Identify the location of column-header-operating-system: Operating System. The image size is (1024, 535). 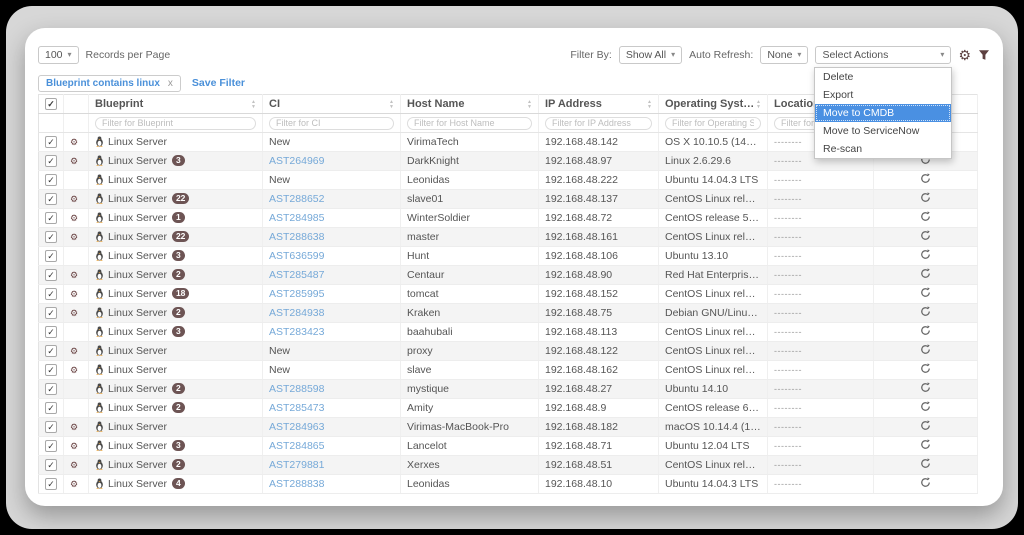
(713, 104).